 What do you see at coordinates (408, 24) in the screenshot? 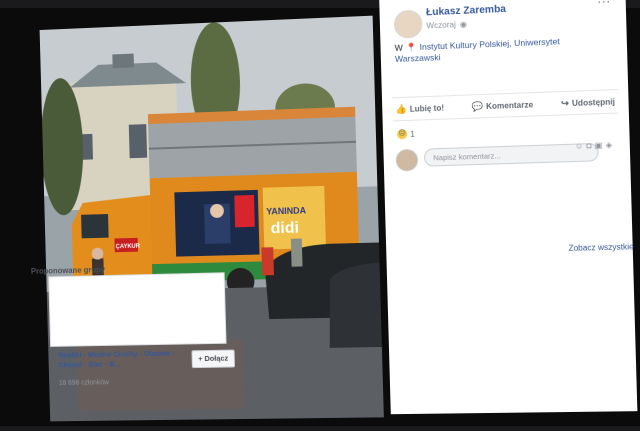
I see `author-avatar` at bounding box center [408, 24].